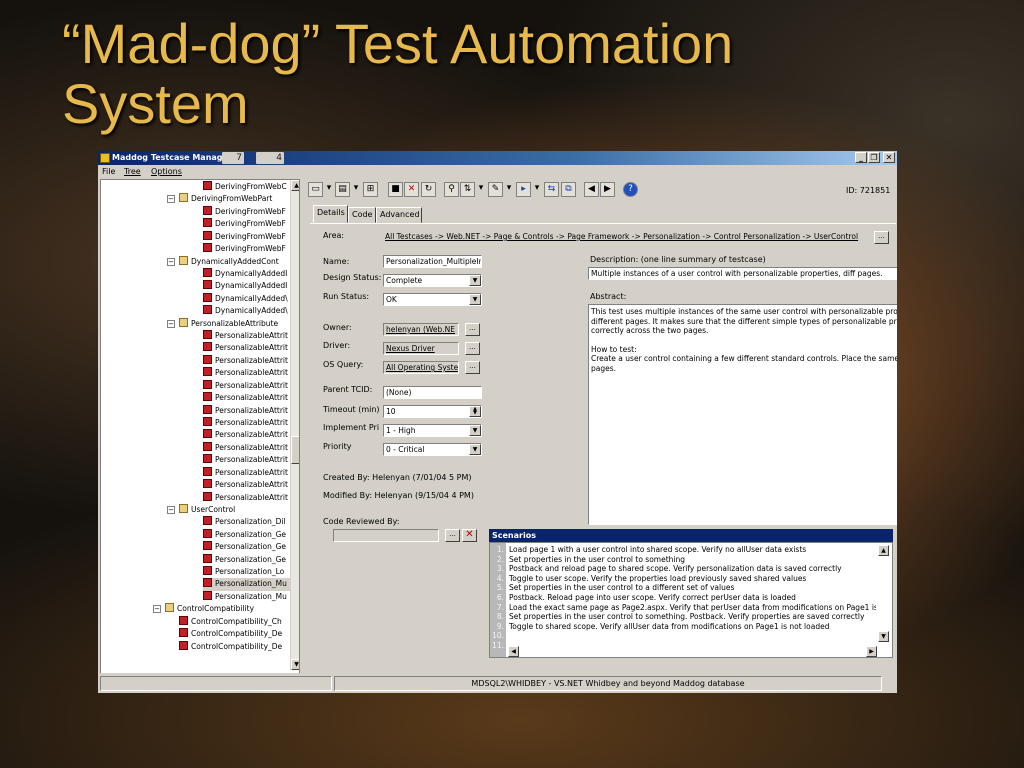 The height and width of the screenshot is (768, 1024). I want to click on timeout-field: 10 ▲ ▼, so click(432, 411).